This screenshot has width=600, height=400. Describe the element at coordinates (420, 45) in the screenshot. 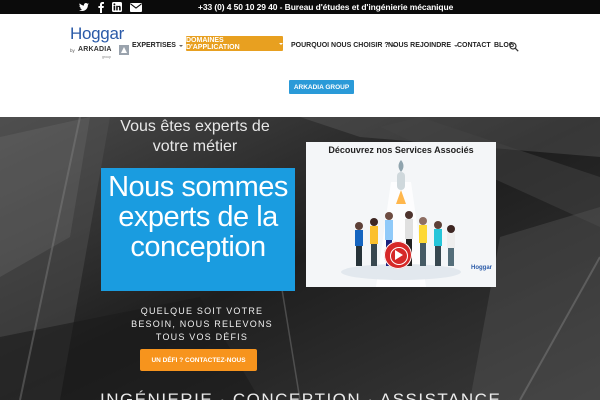

I see `nav-item-label: NOUS REJOINDRE` at that location.